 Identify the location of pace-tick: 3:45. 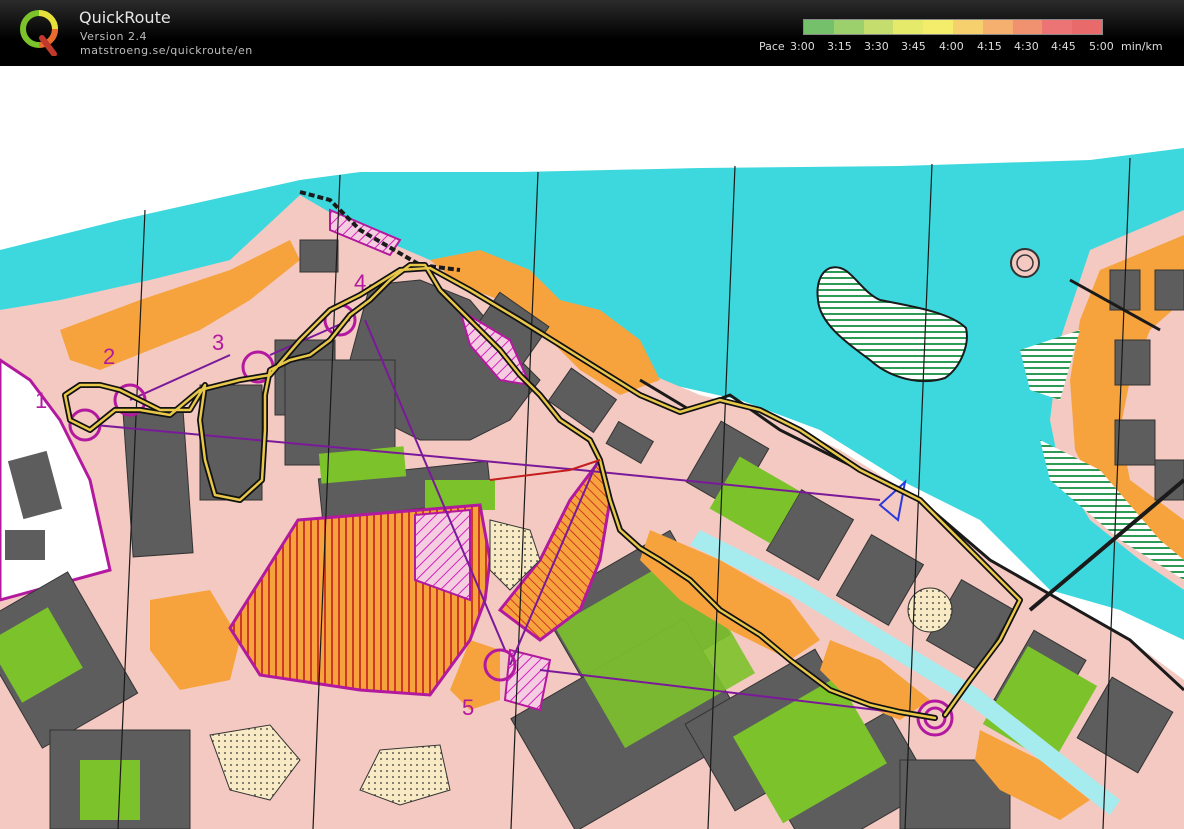
(913, 46).